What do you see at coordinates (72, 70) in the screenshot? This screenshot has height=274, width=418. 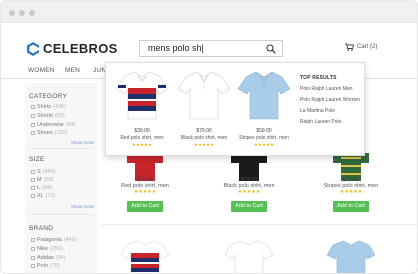 I see `nav-item-men: MEN` at bounding box center [72, 70].